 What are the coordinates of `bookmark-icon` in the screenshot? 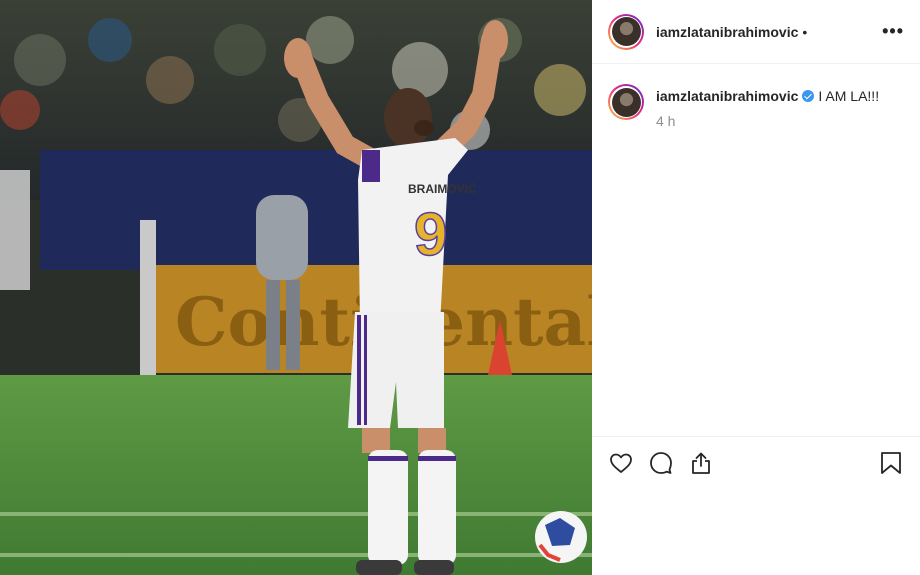 It's located at (891, 462).